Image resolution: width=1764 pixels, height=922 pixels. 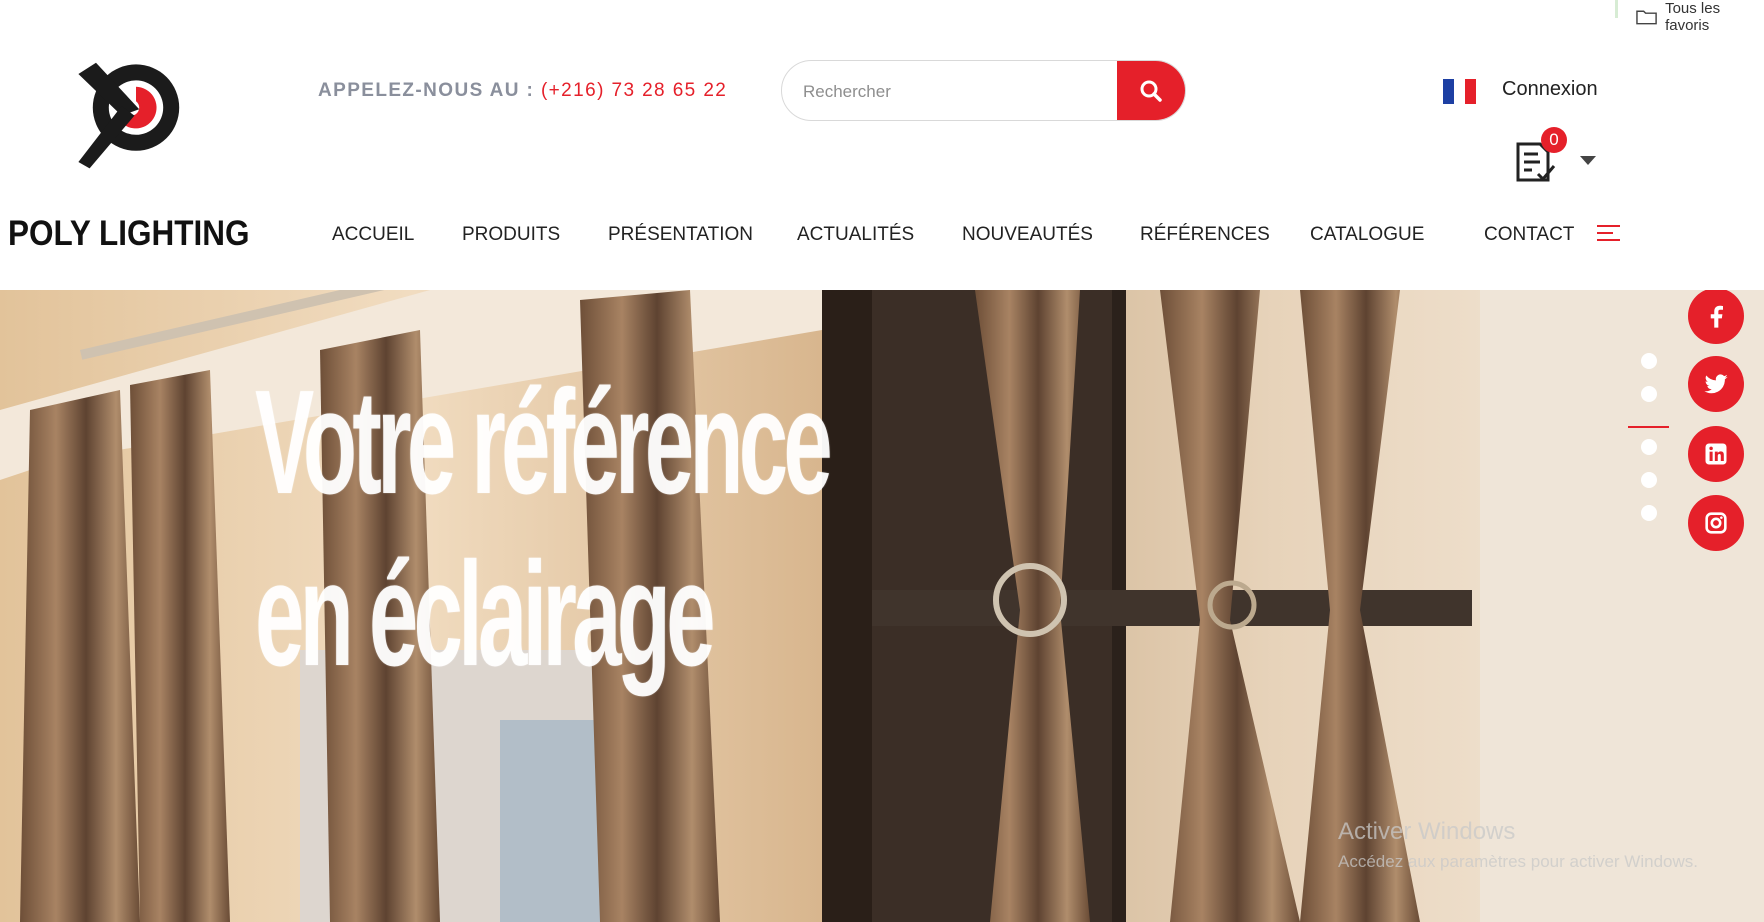 What do you see at coordinates (129, 233) in the screenshot?
I see `brand-name: POLY LIGHTING` at bounding box center [129, 233].